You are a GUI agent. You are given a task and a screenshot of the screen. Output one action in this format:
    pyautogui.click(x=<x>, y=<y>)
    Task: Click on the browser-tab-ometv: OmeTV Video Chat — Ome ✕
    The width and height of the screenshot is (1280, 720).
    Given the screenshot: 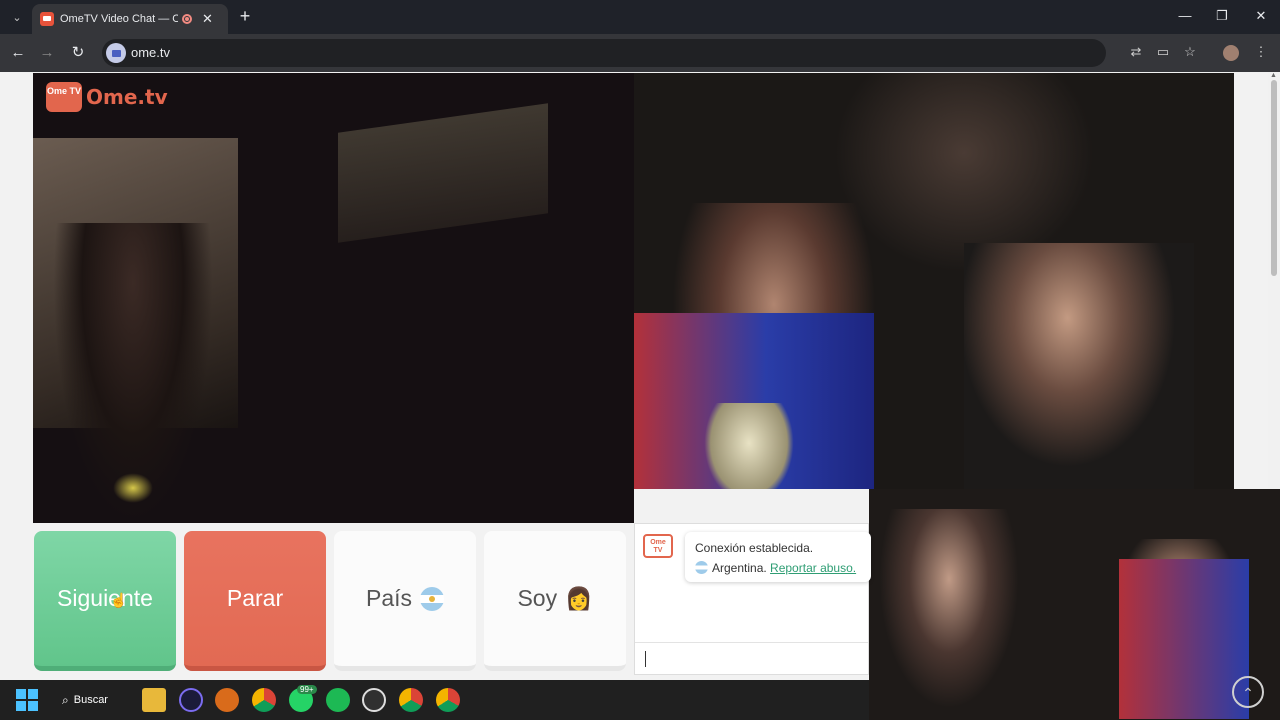 What is the action you would take?
    pyautogui.click(x=130, y=19)
    